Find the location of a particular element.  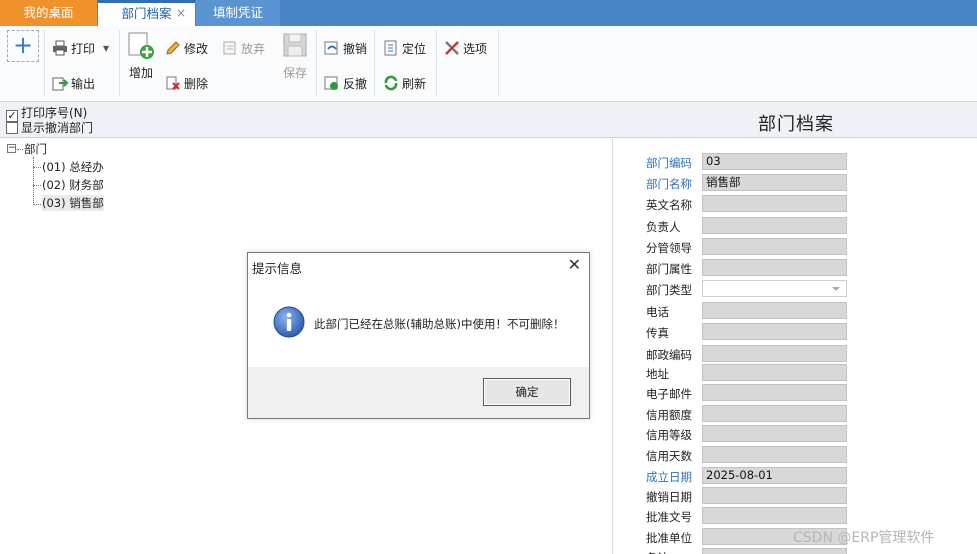

options-bar: ✓ 打印序号(N) 显示撤消部门 部门档案 is located at coordinates (488, 120).